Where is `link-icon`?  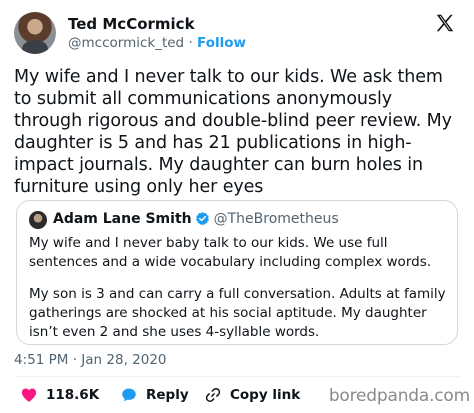 link-icon is located at coordinates (213, 395).